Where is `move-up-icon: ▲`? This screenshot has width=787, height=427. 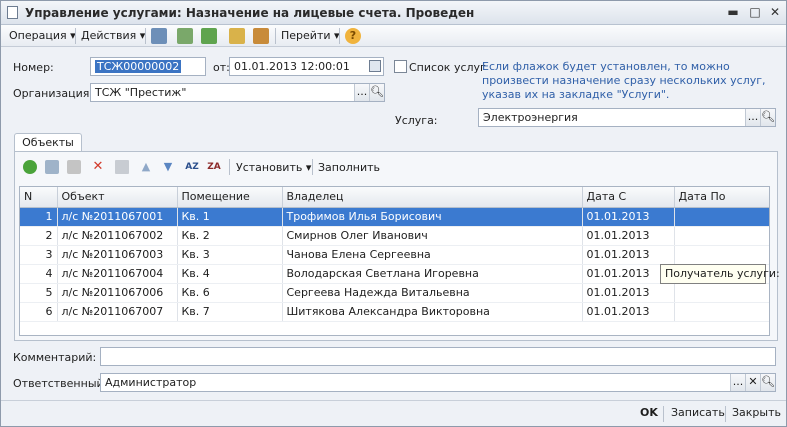 move-up-icon: ▲ is located at coordinates (146, 167).